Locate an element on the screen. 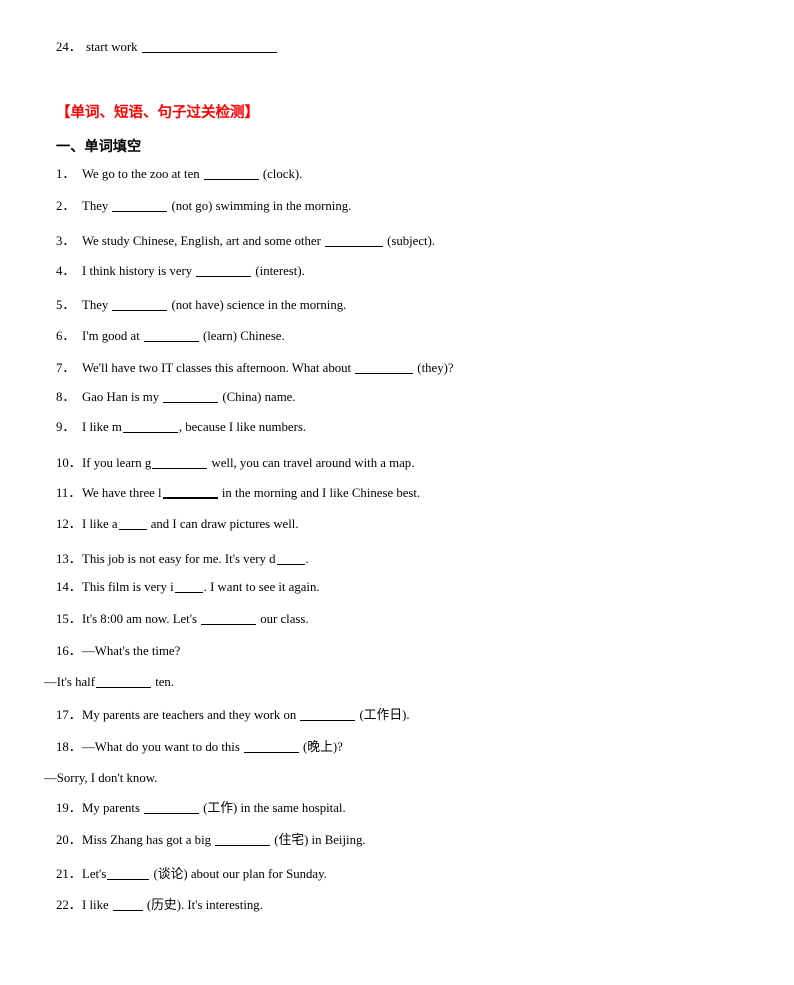  item-number: 13． is located at coordinates (69, 559).